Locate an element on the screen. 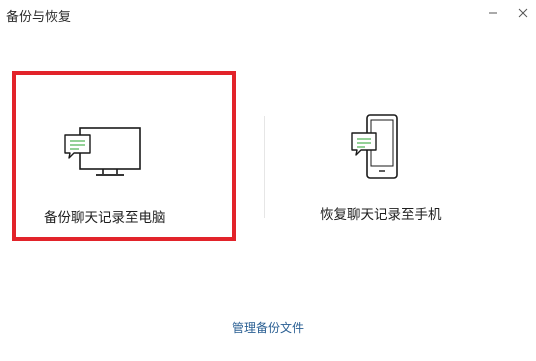 The width and height of the screenshot is (536, 361). backup-to-pc-label: 备份聊天记录至电脑 is located at coordinates (105, 218).